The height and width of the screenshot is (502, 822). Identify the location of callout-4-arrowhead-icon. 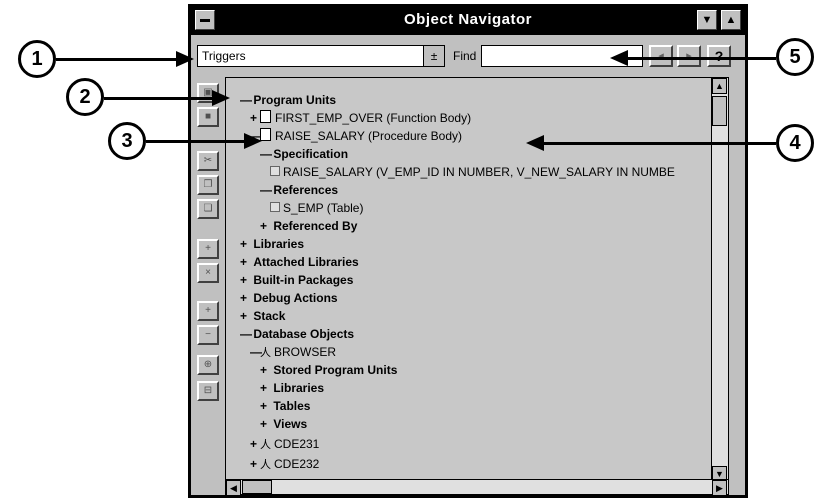
(535, 143).